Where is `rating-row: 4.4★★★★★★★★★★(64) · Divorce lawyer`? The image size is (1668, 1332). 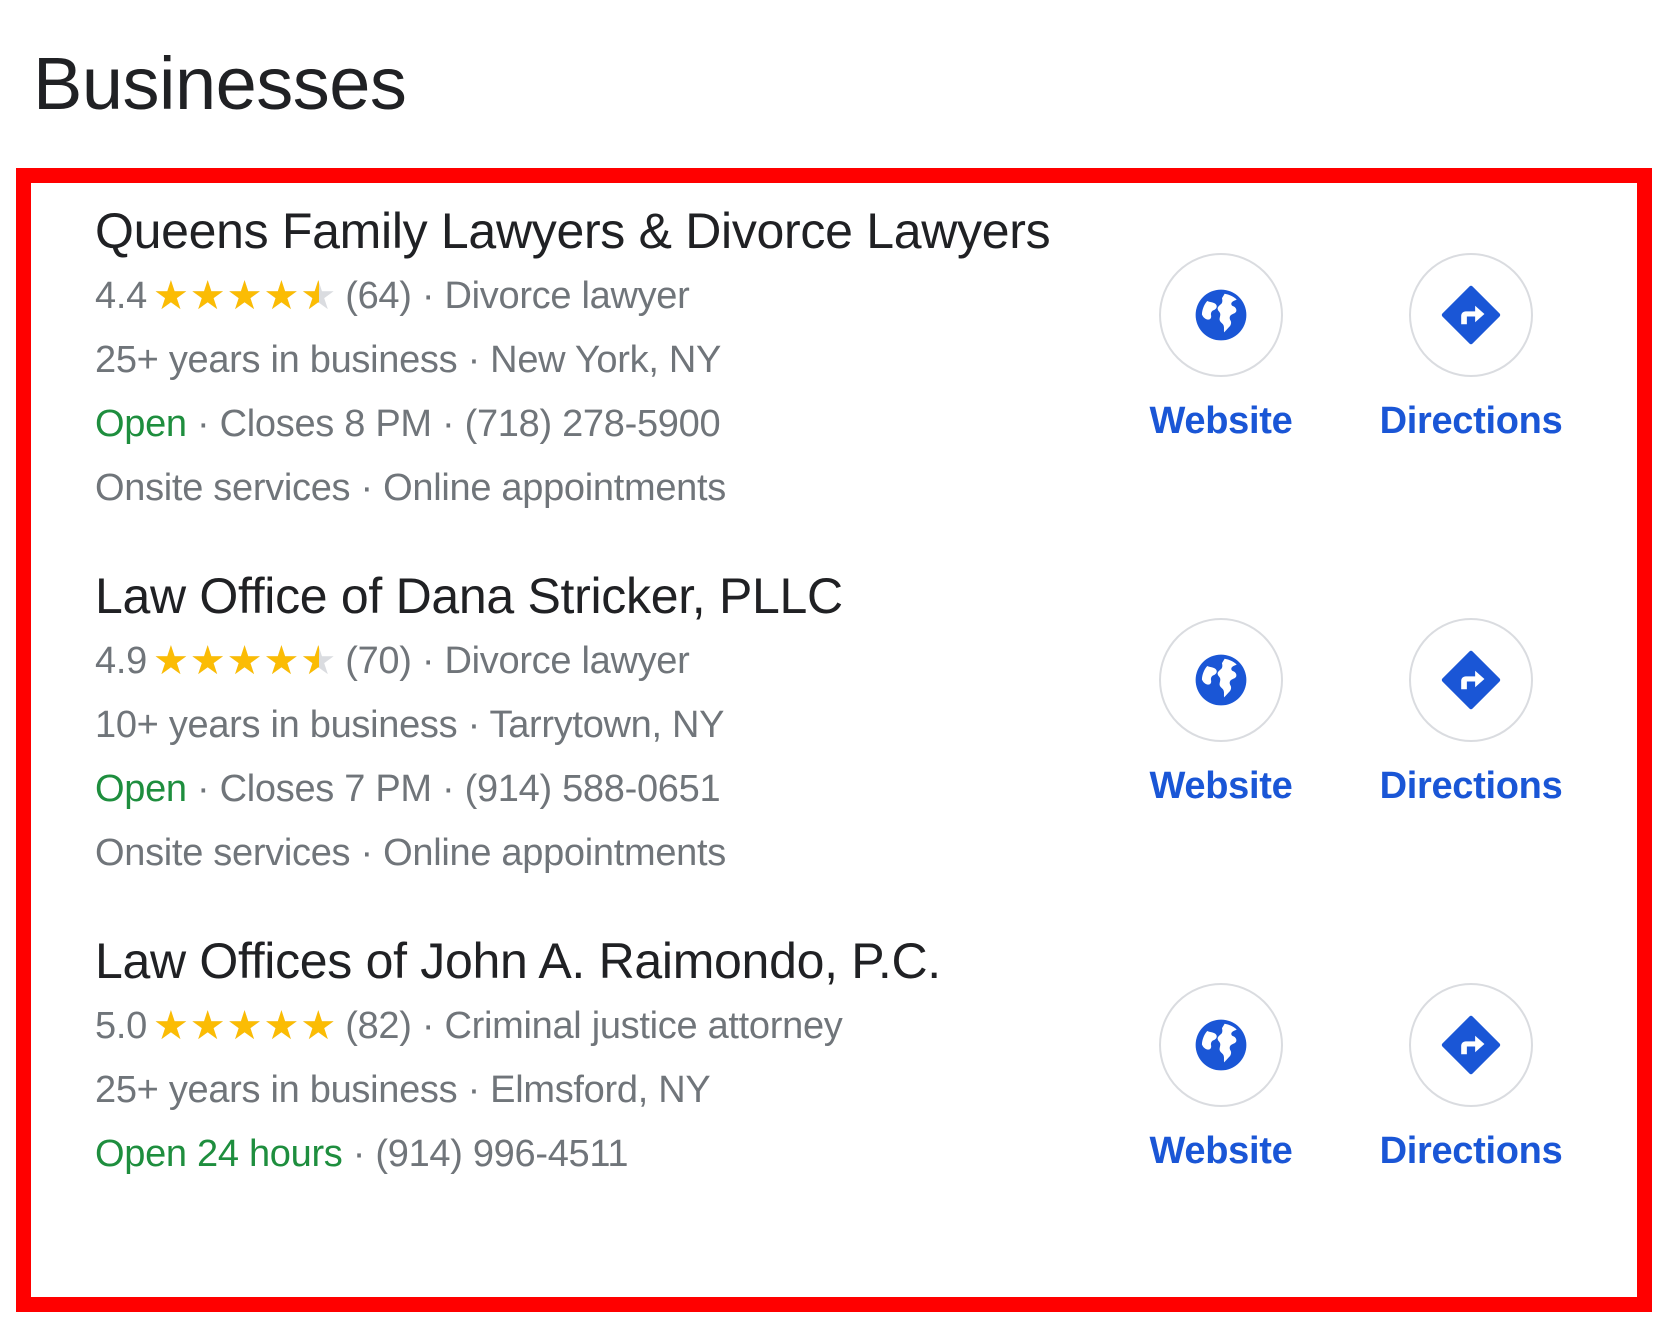 rating-row: 4.4★★★★★★★★★★(64) · Divorce lawyer is located at coordinates (615, 296).